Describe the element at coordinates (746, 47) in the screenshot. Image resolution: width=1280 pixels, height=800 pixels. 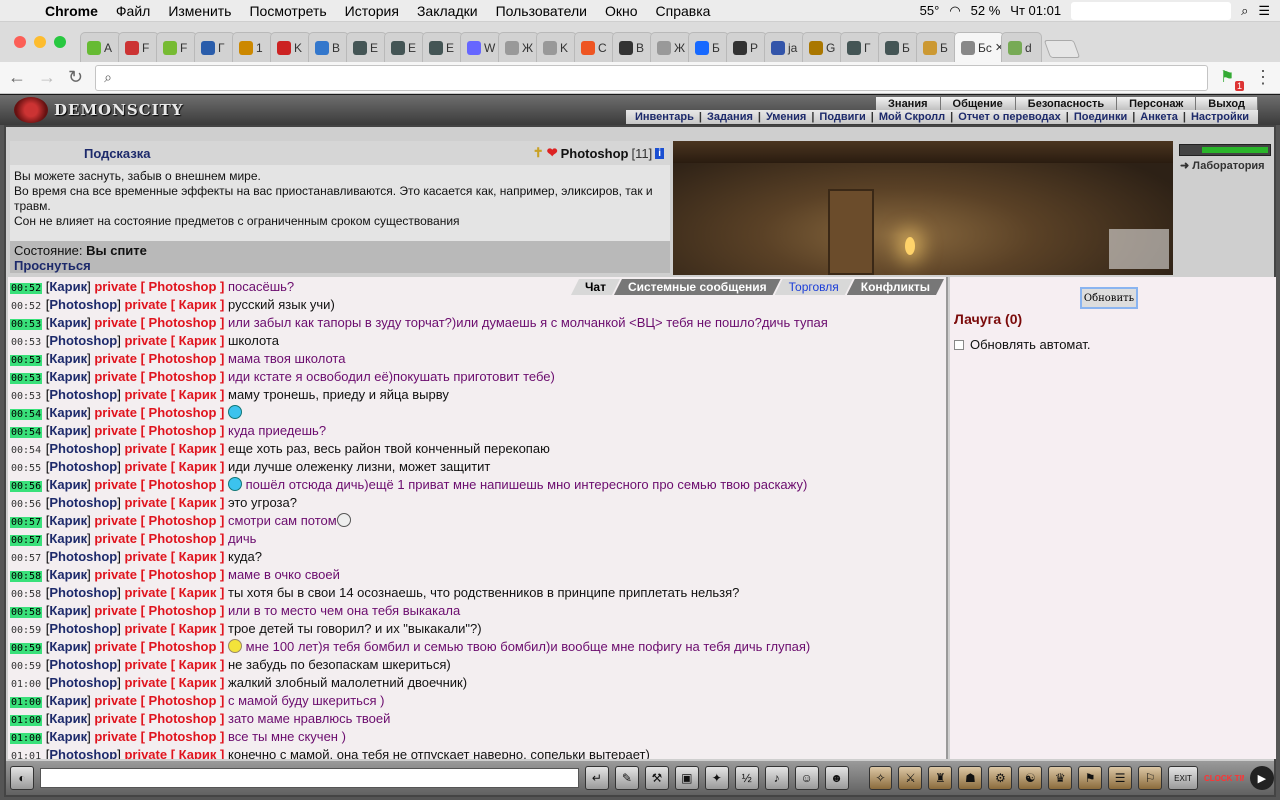
I see `browser-tab: Р` at that location.